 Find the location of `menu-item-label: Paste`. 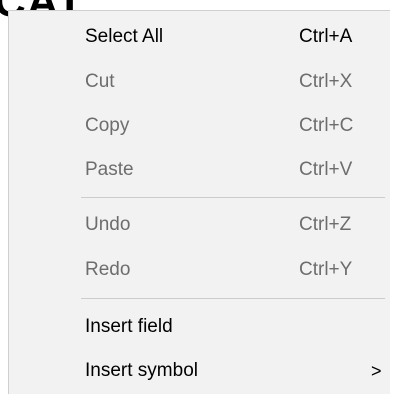

menu-item-label: Paste is located at coordinates (109, 169).